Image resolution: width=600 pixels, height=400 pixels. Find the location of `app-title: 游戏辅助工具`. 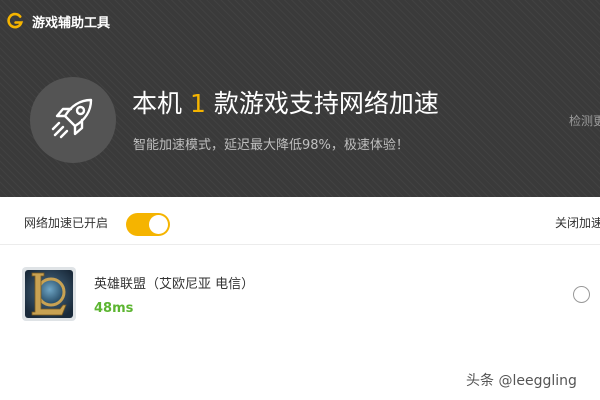

app-title: 游戏辅助工具 is located at coordinates (71, 23).